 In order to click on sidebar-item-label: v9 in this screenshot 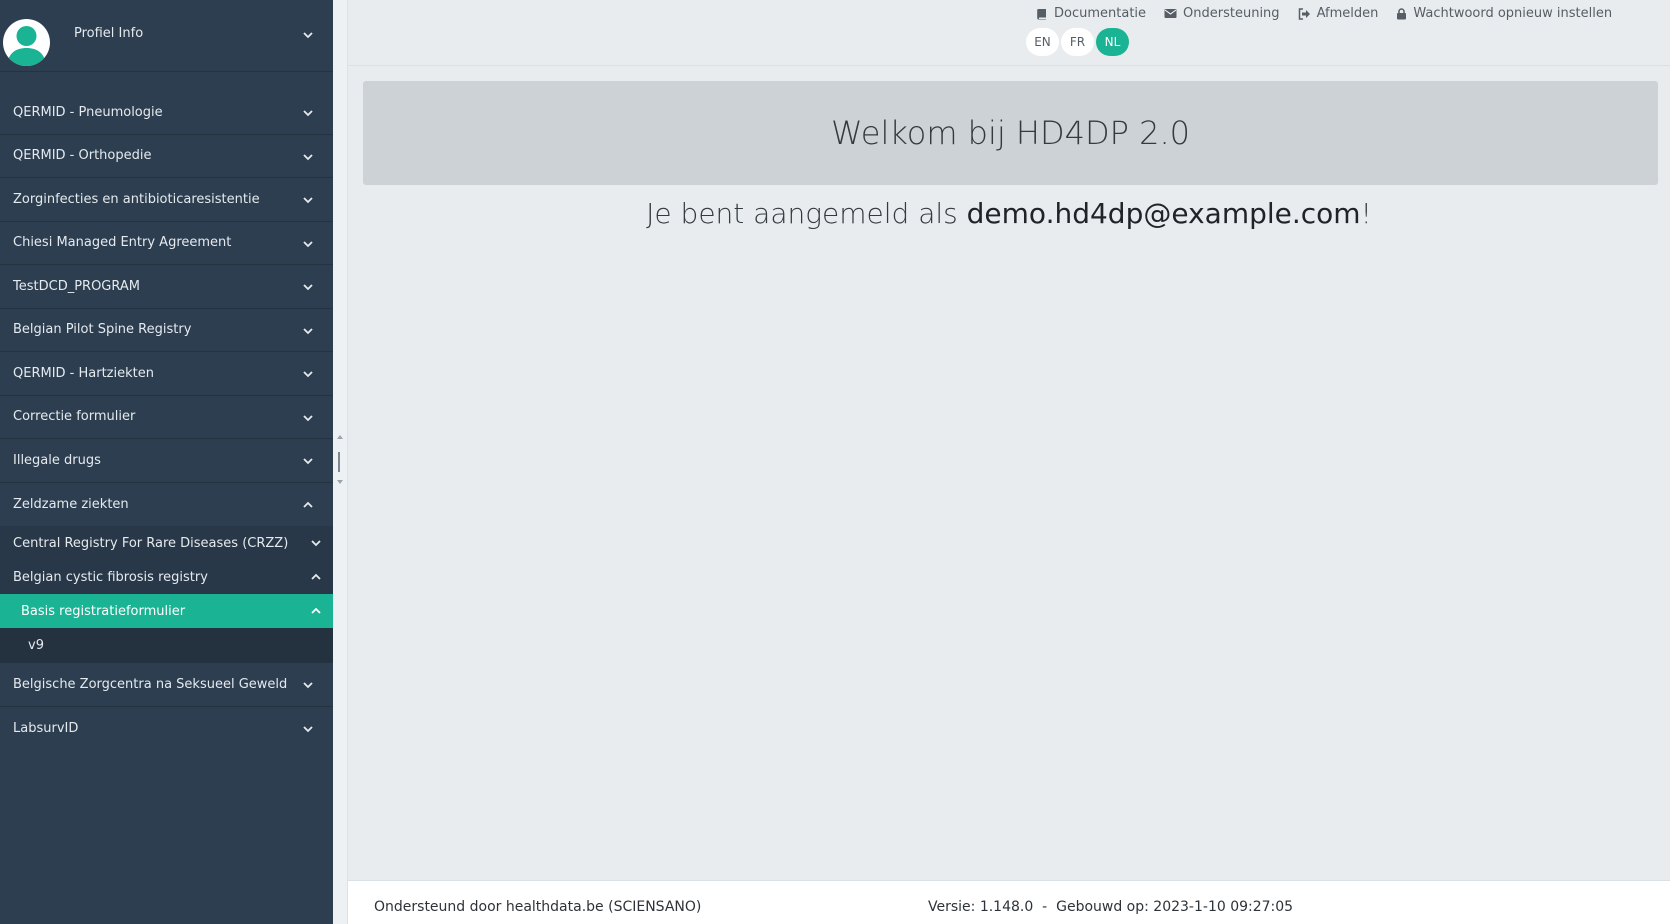, I will do `click(36, 645)`.